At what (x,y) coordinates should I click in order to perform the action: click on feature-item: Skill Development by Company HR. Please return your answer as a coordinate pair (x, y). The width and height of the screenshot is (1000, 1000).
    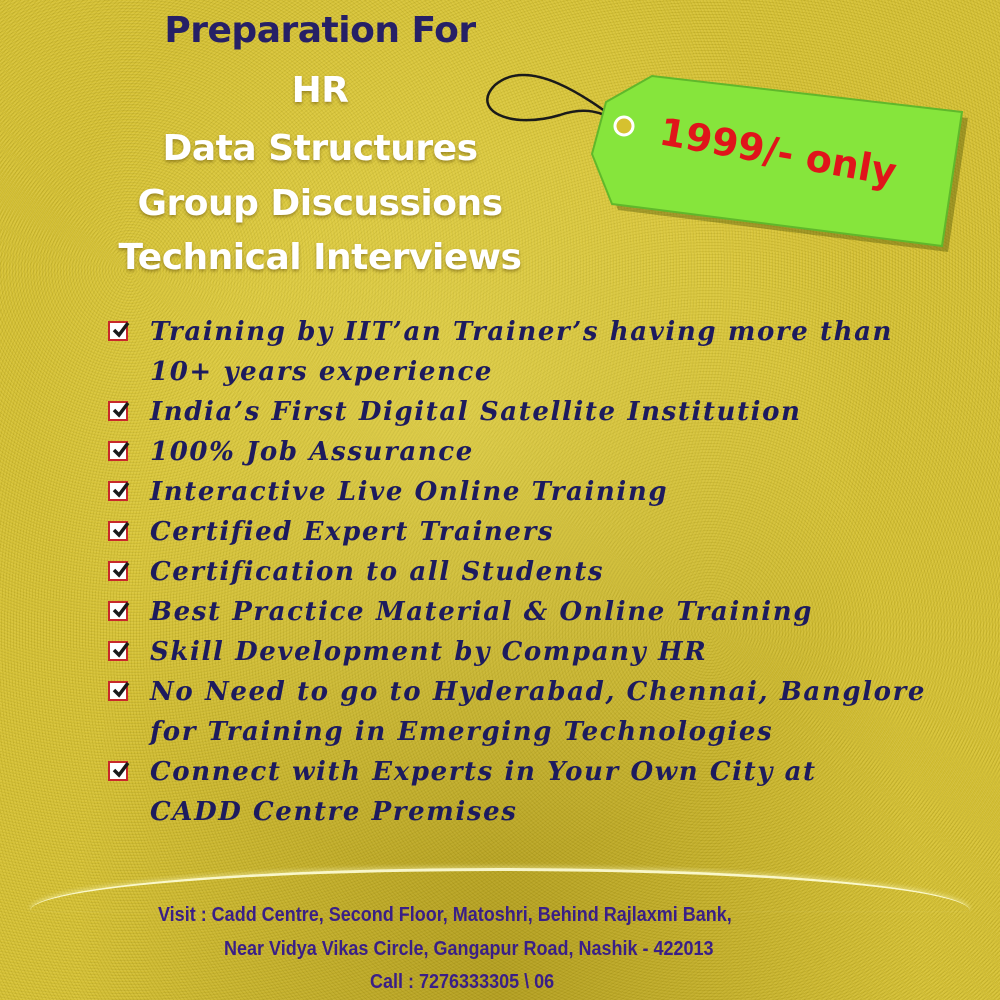
    Looking at the image, I should click on (548, 652).